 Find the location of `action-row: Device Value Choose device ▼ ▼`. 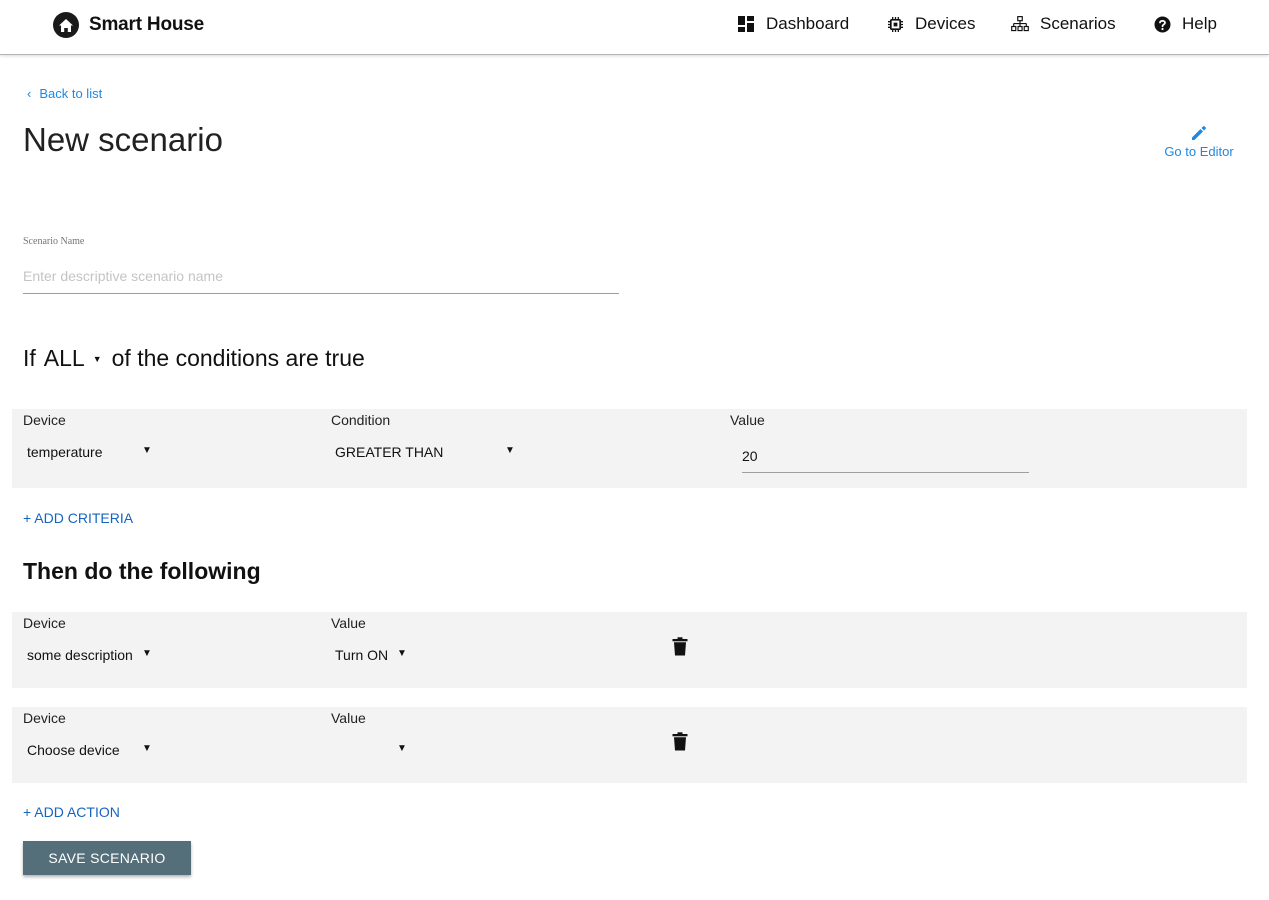

action-row: Device Value Choose device ▼ ▼ is located at coordinates (629, 745).